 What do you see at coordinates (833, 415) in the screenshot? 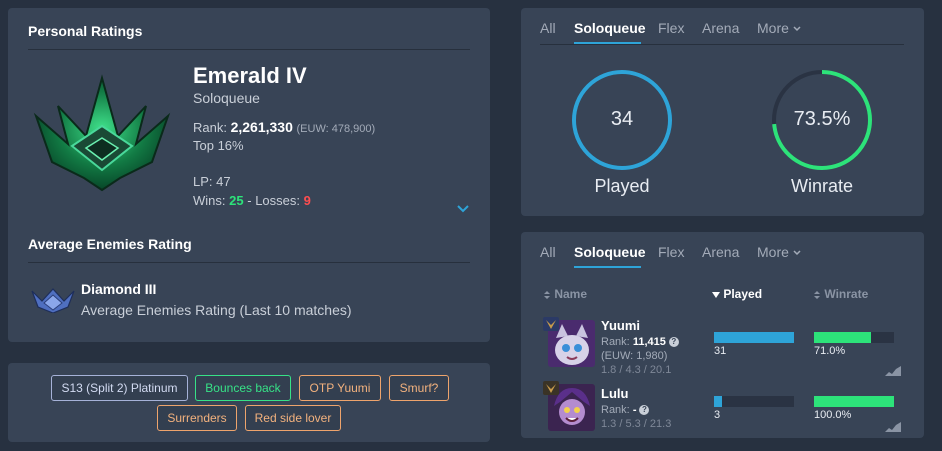
I see `winrate-percent: 100.0%` at bounding box center [833, 415].